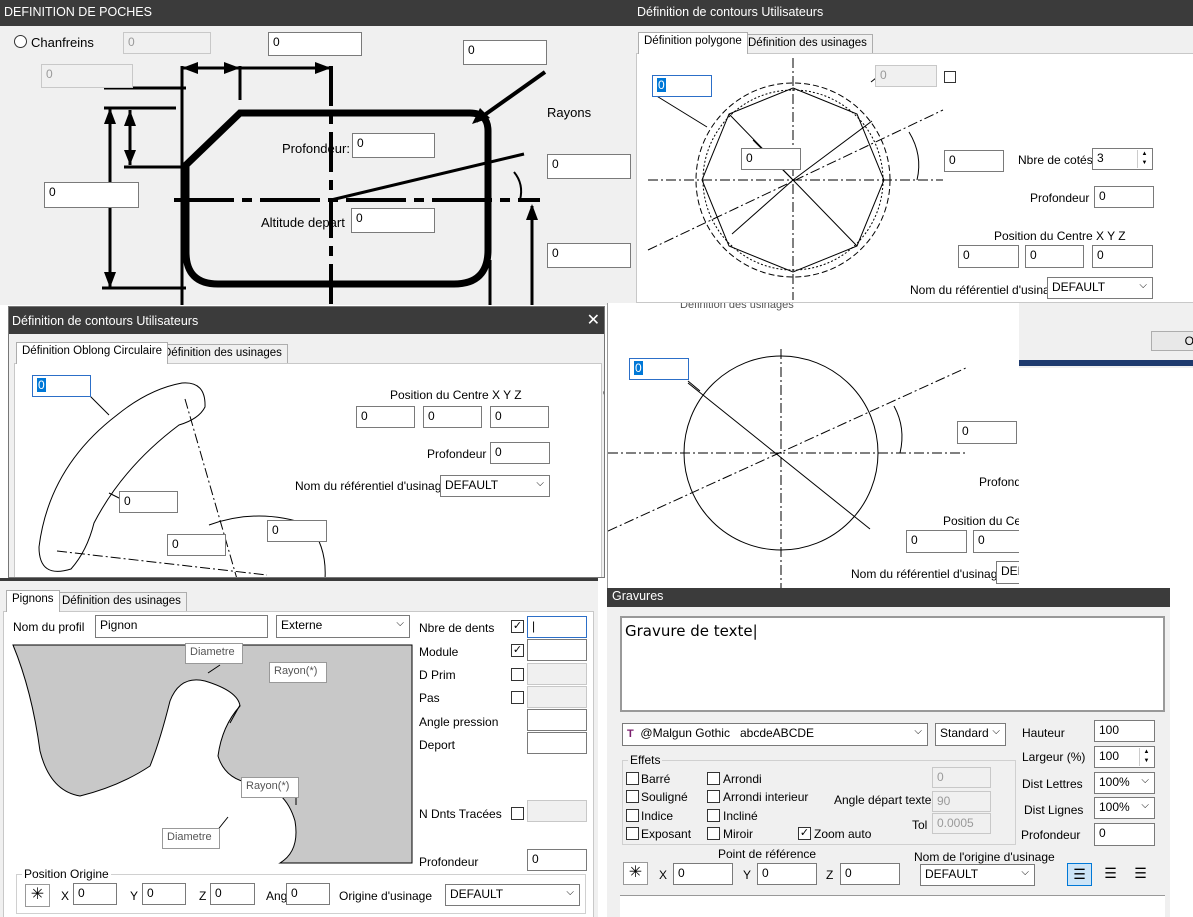 The width and height of the screenshot is (1193, 917). I want to click on ref-dropdown: DEF, so click(1007, 572).